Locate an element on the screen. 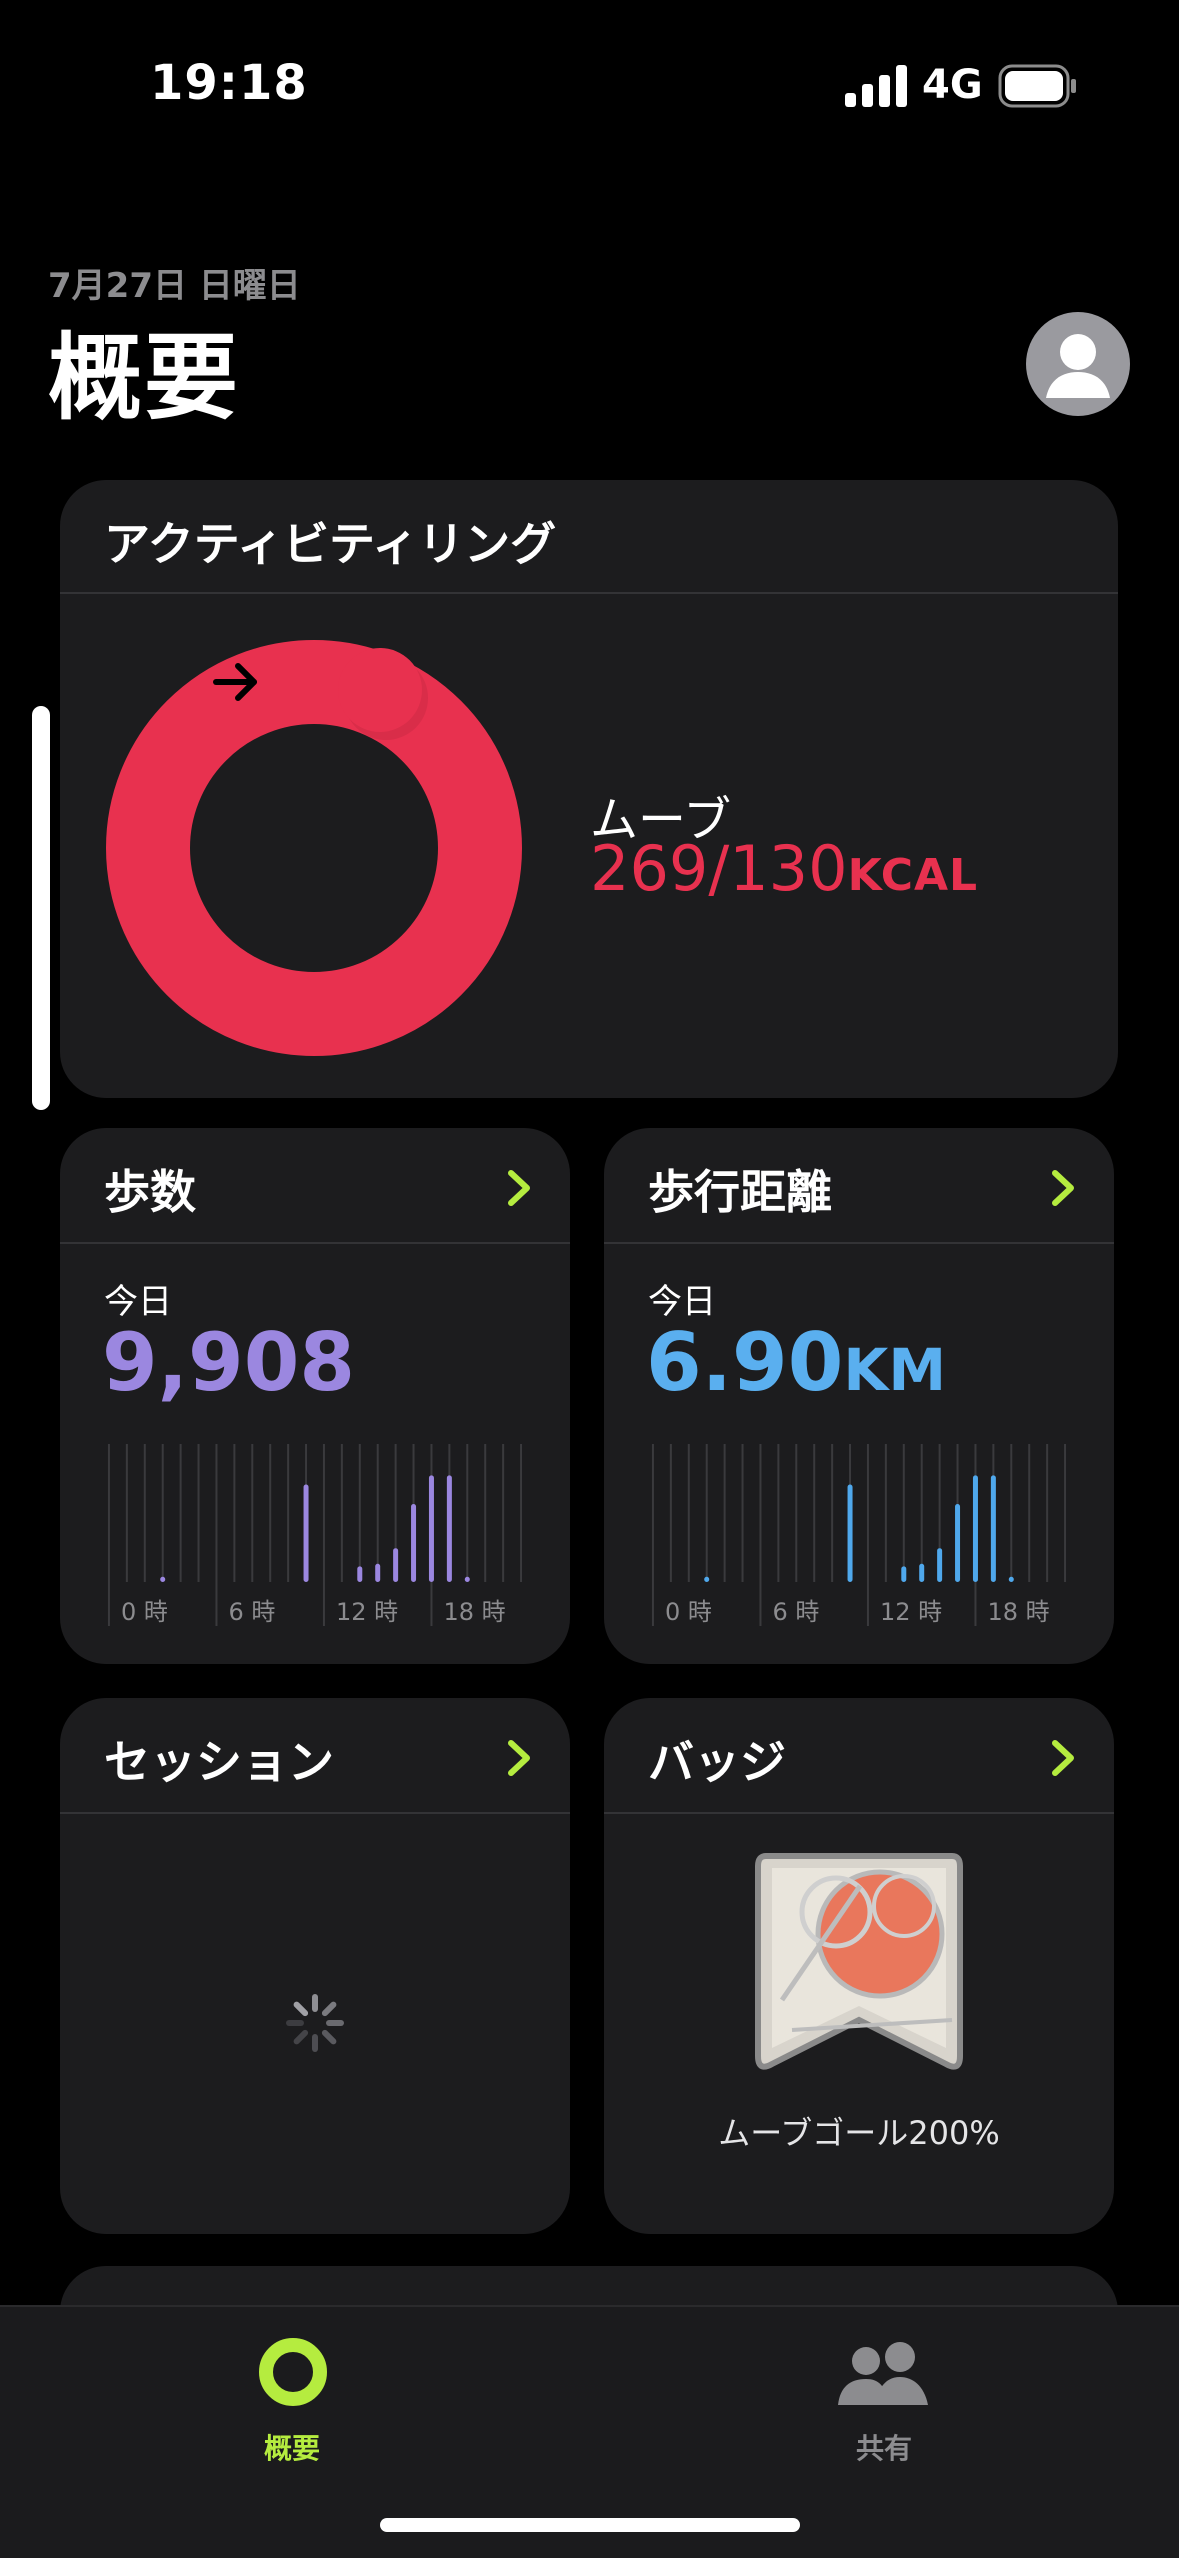 The height and width of the screenshot is (2558, 1179). distance-title: 歩行距離 is located at coordinates (740, 1192).